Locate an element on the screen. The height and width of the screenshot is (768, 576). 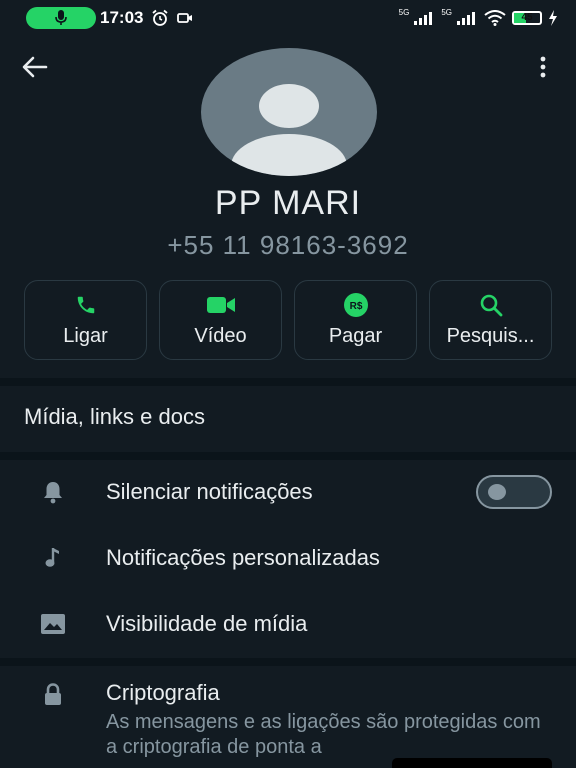
status-time: 17:03 is located at coordinates (122, 17).